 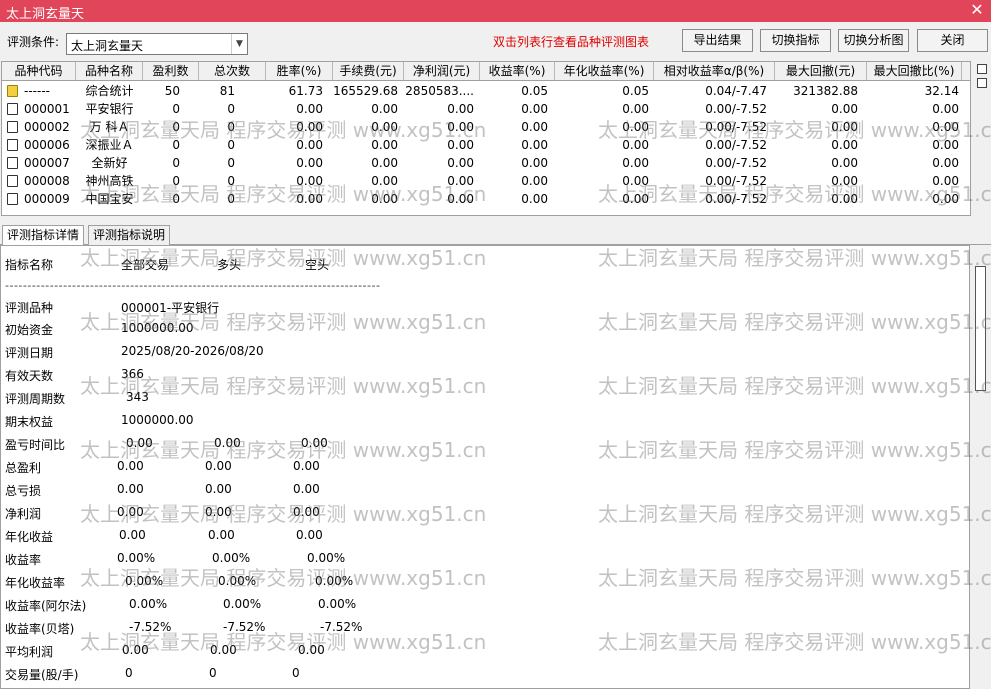 What do you see at coordinates (317, 265) in the screenshot?
I see `col-header-short: 空头` at bounding box center [317, 265].